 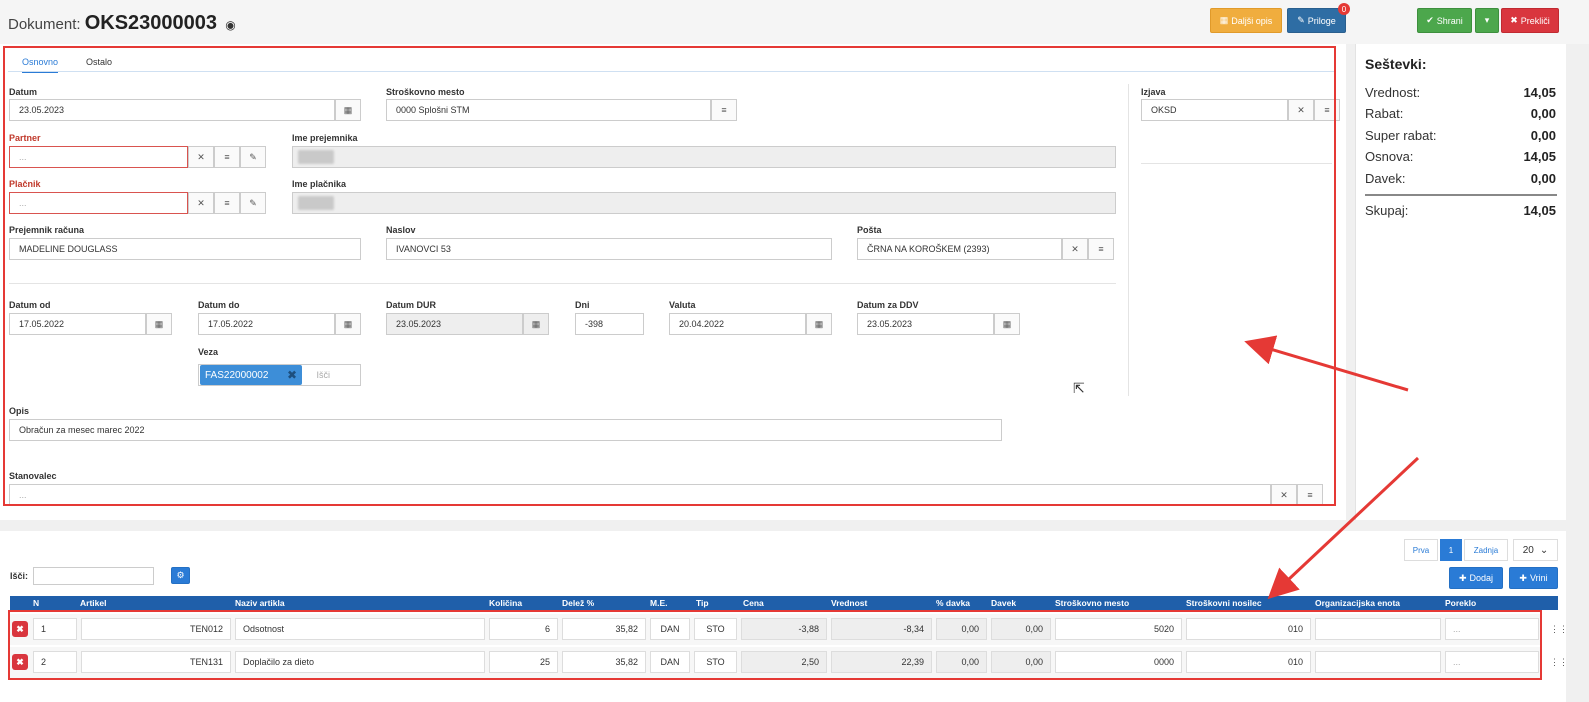 I want to click on annotation-arrows, so click(x=1332, y=467).